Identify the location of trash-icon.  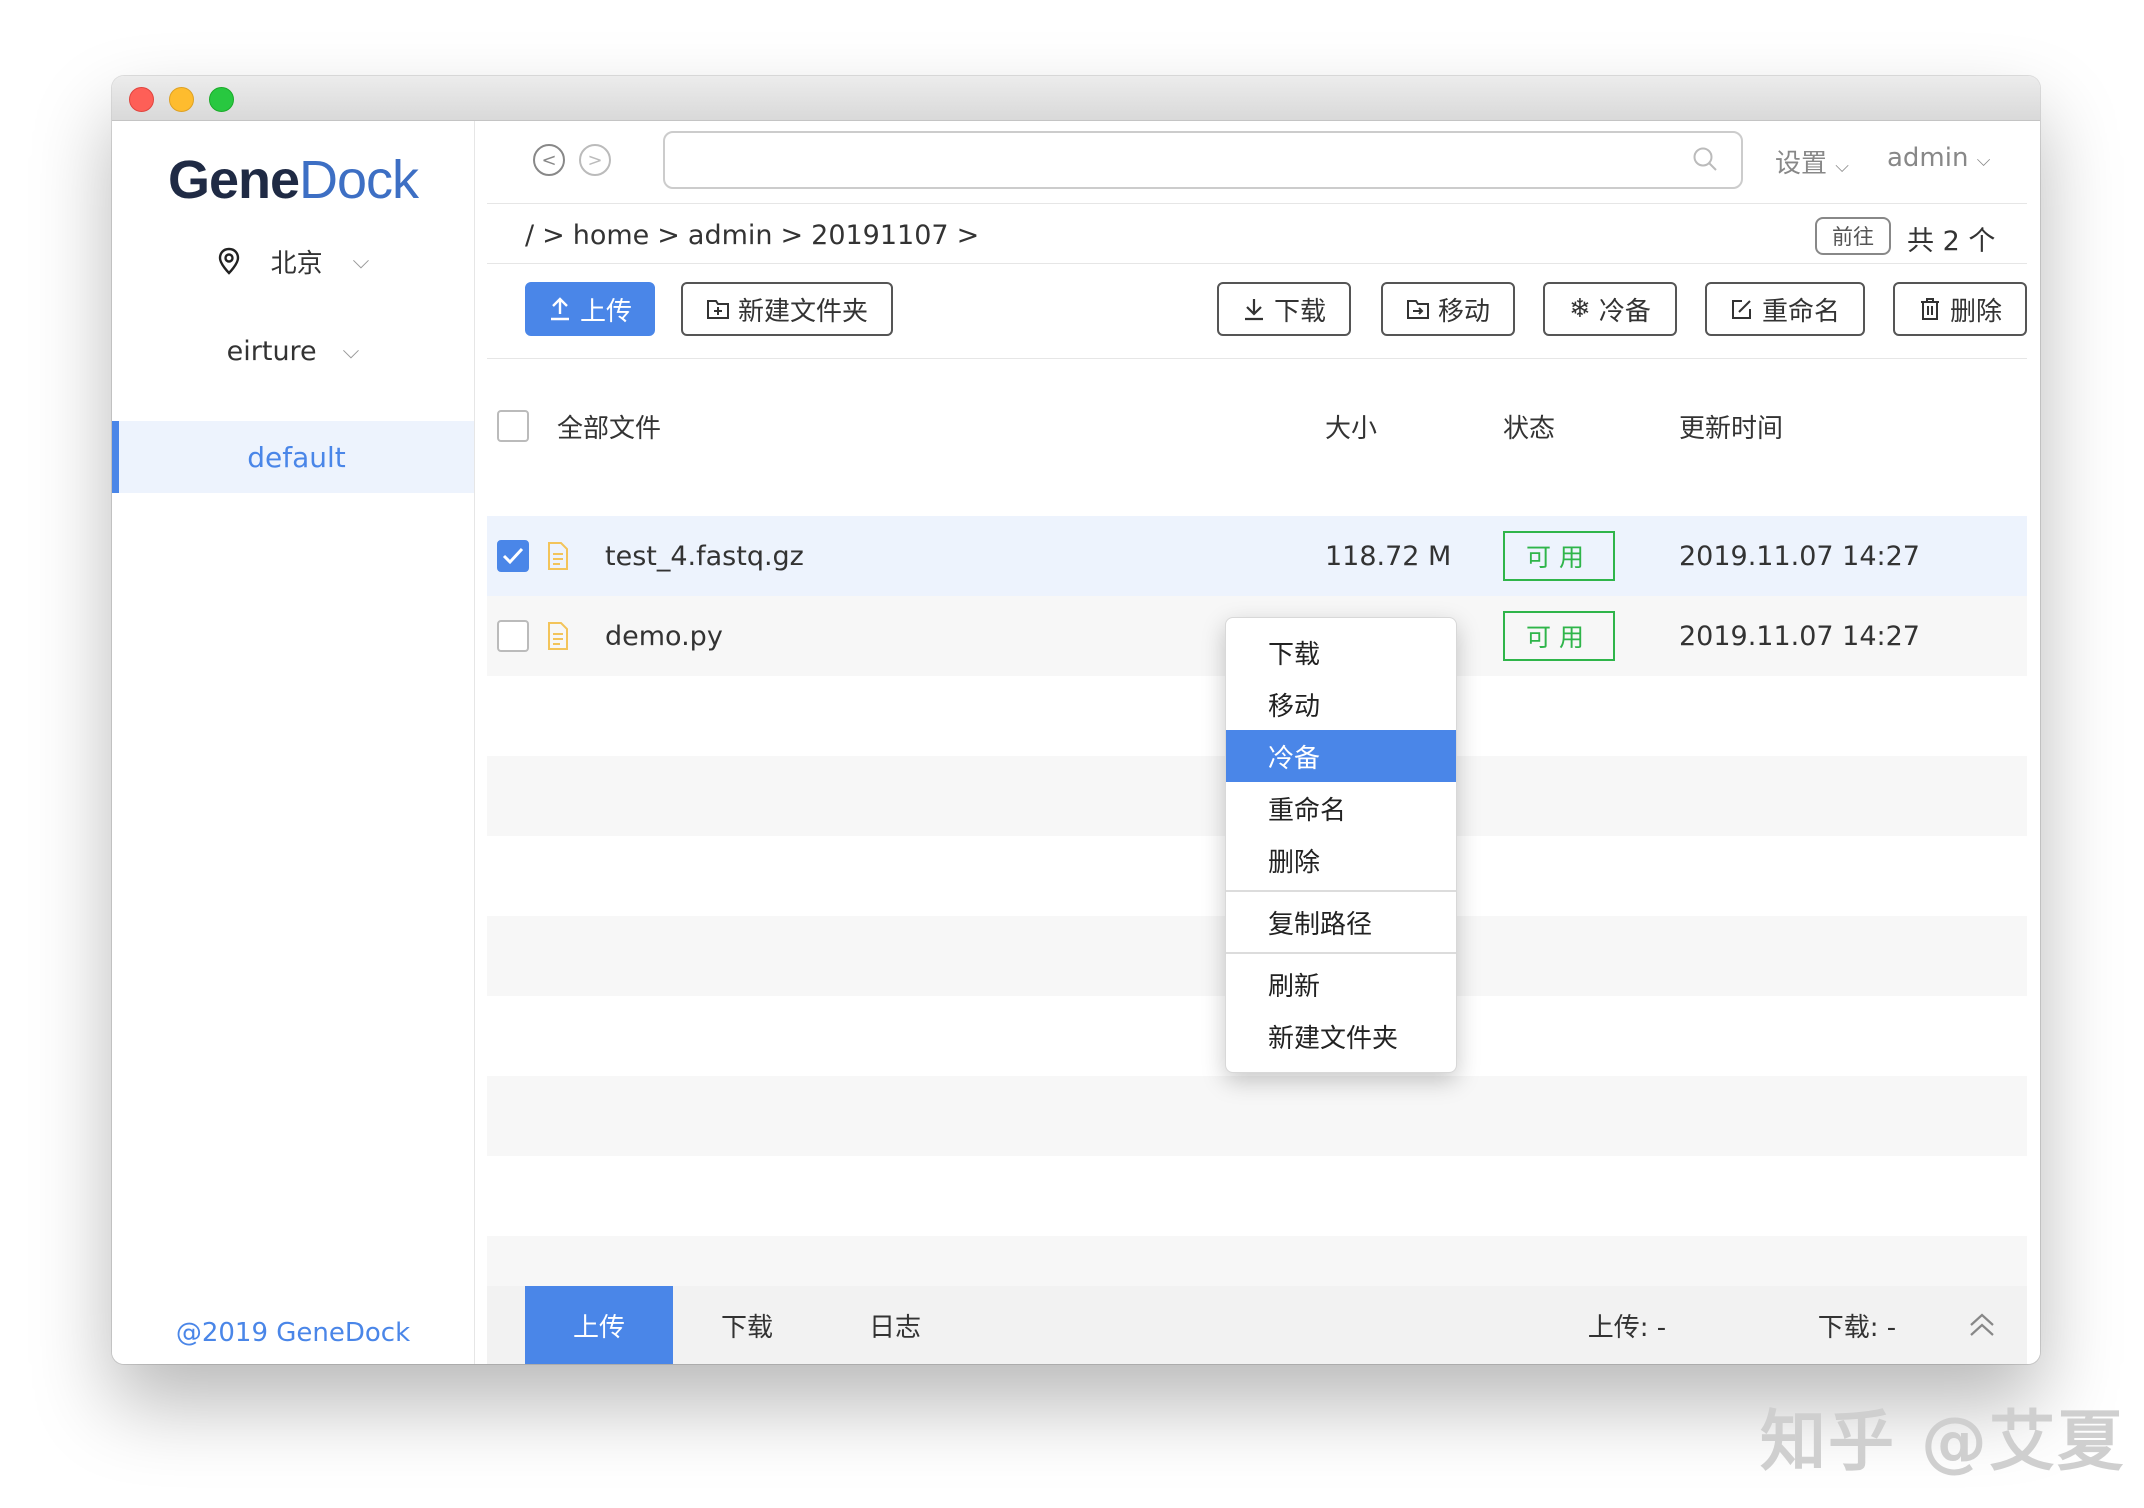
(1929, 309).